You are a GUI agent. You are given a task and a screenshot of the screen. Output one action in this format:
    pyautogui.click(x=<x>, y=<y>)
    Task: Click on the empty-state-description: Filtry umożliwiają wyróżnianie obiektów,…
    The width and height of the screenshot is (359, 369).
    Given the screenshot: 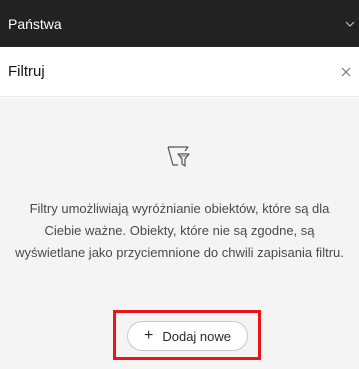 What is the action you would take?
    pyautogui.click(x=179, y=230)
    